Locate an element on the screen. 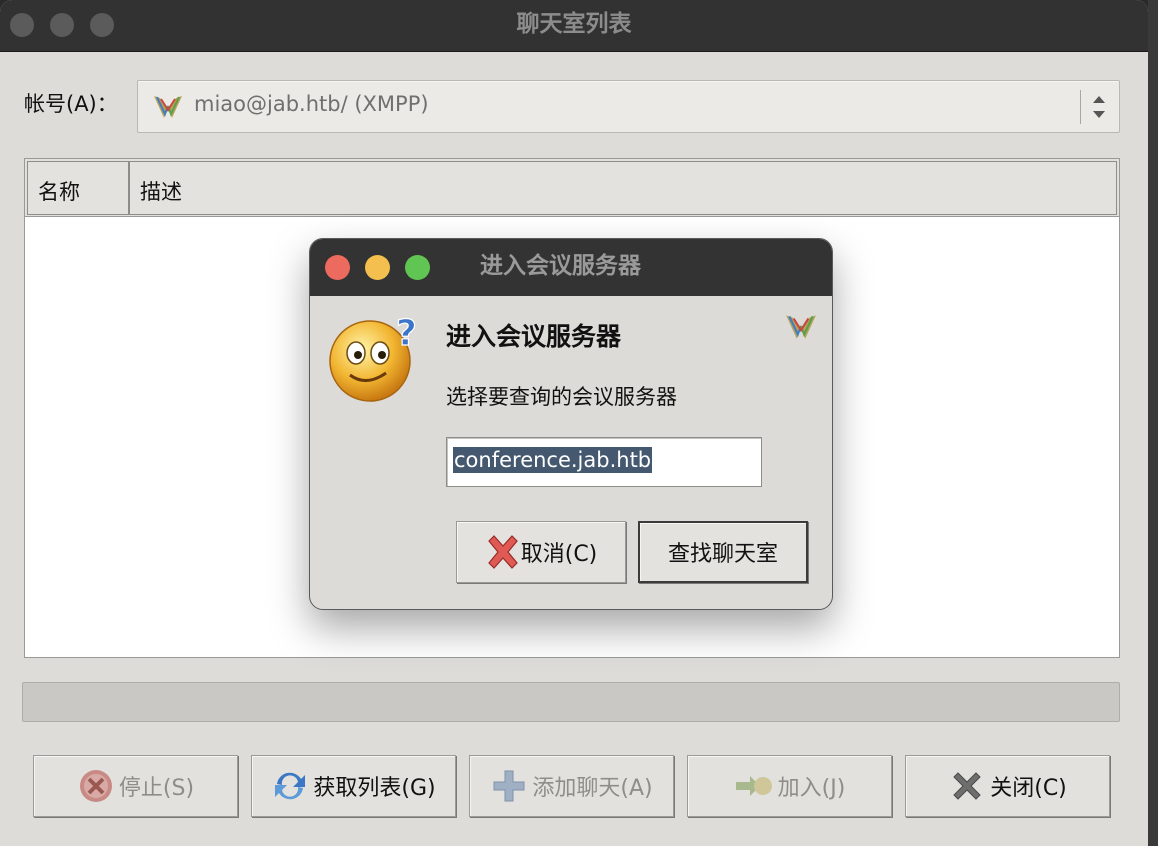 The width and height of the screenshot is (1158, 846). refresh-icon is located at coordinates (290, 786).